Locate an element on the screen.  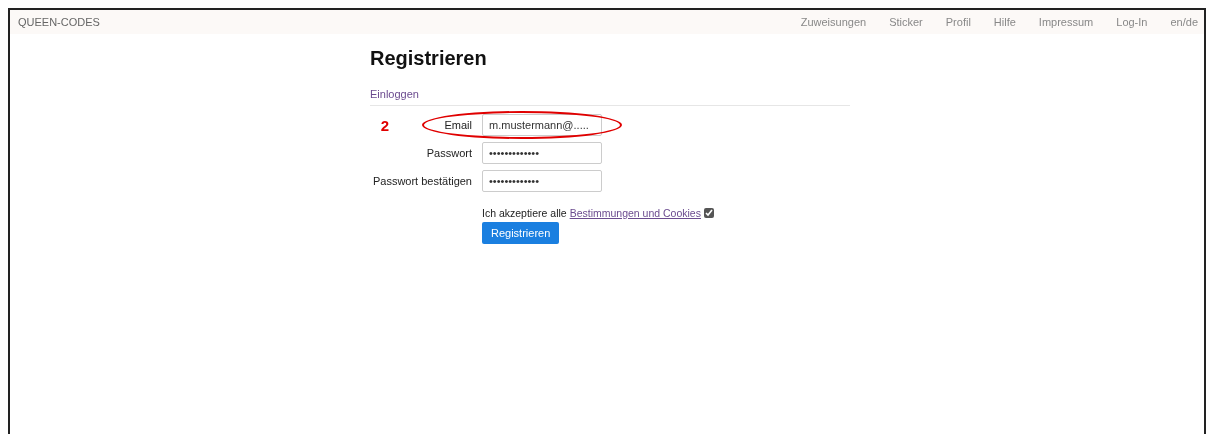
nav-link: Zuweisungen is located at coordinates (833, 22).